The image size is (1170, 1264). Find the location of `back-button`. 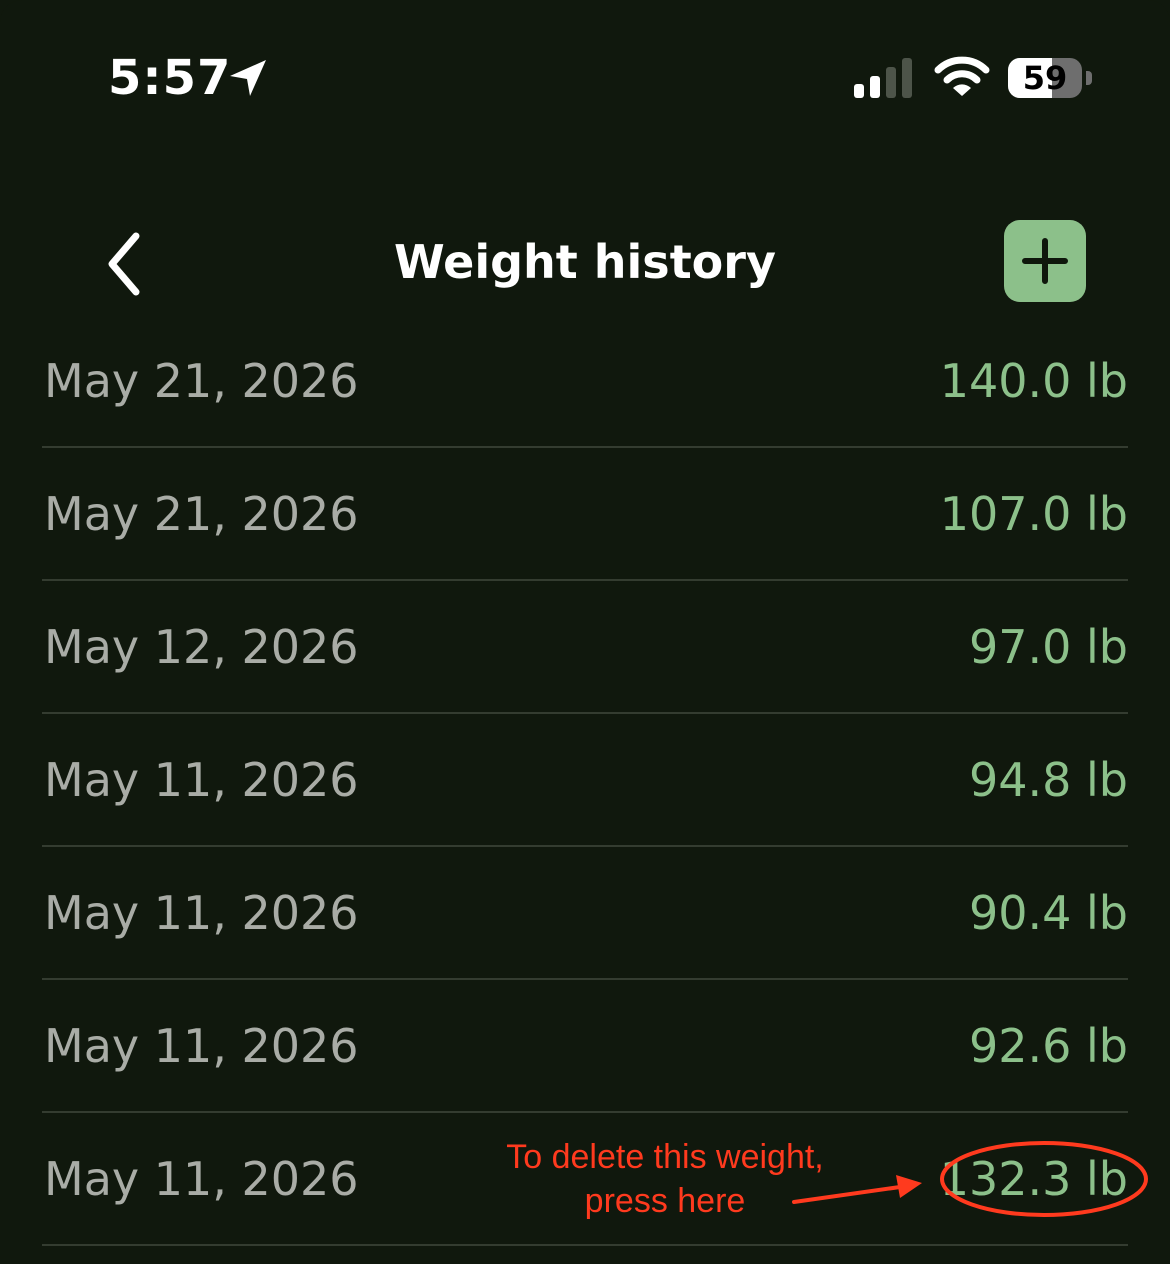

back-button is located at coordinates (127, 264).